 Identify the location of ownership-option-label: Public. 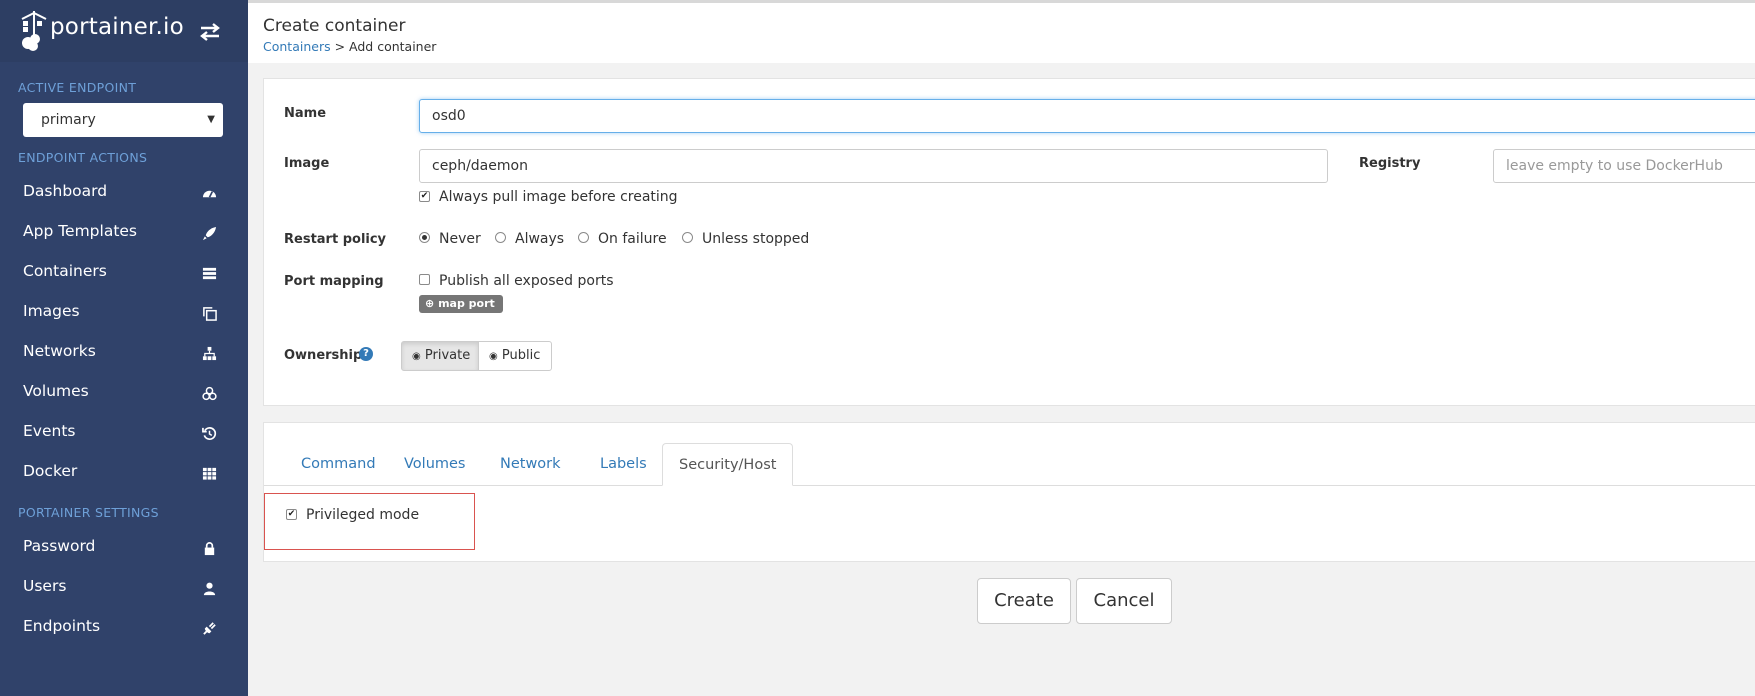
(521, 355).